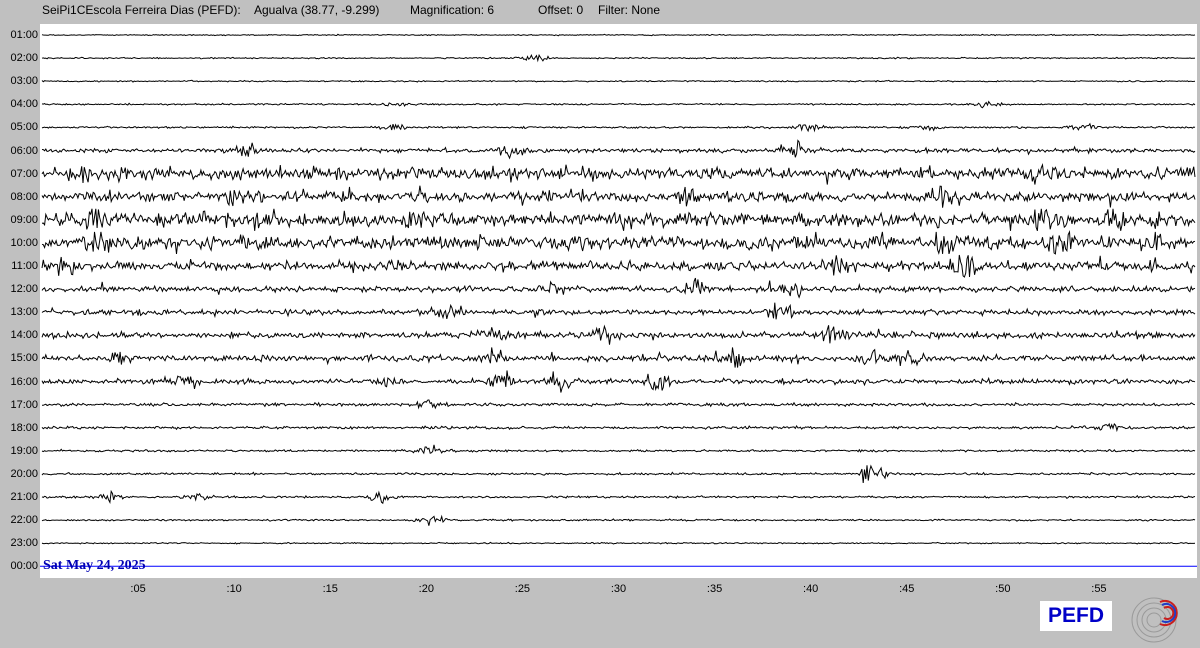 The image size is (1200, 648). I want to click on hour-label: 17:00, so click(24, 404).